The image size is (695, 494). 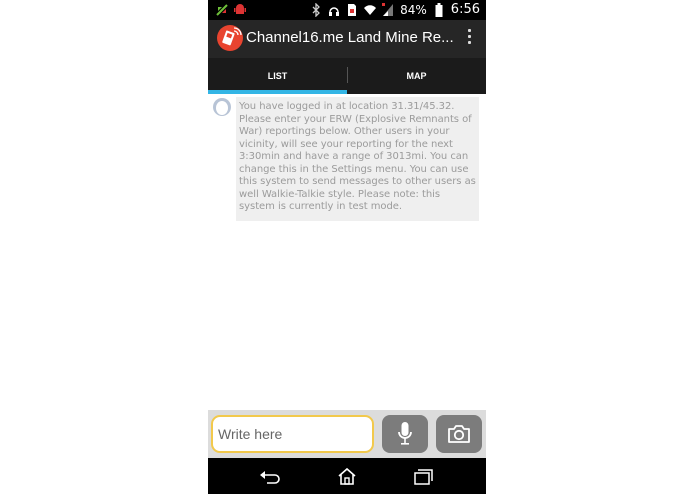 I want to click on wifi-icon, so click(x=370, y=9).